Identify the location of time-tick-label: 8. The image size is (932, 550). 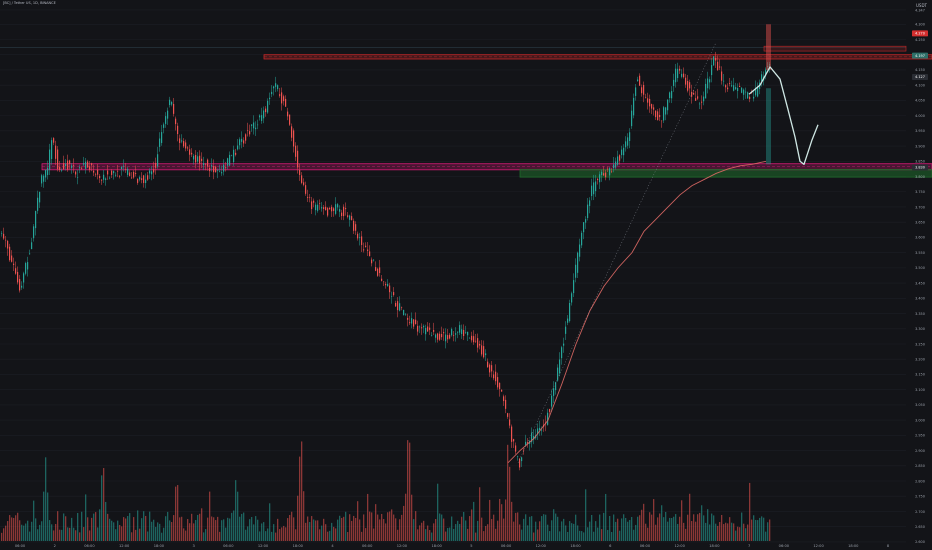
(888, 546).